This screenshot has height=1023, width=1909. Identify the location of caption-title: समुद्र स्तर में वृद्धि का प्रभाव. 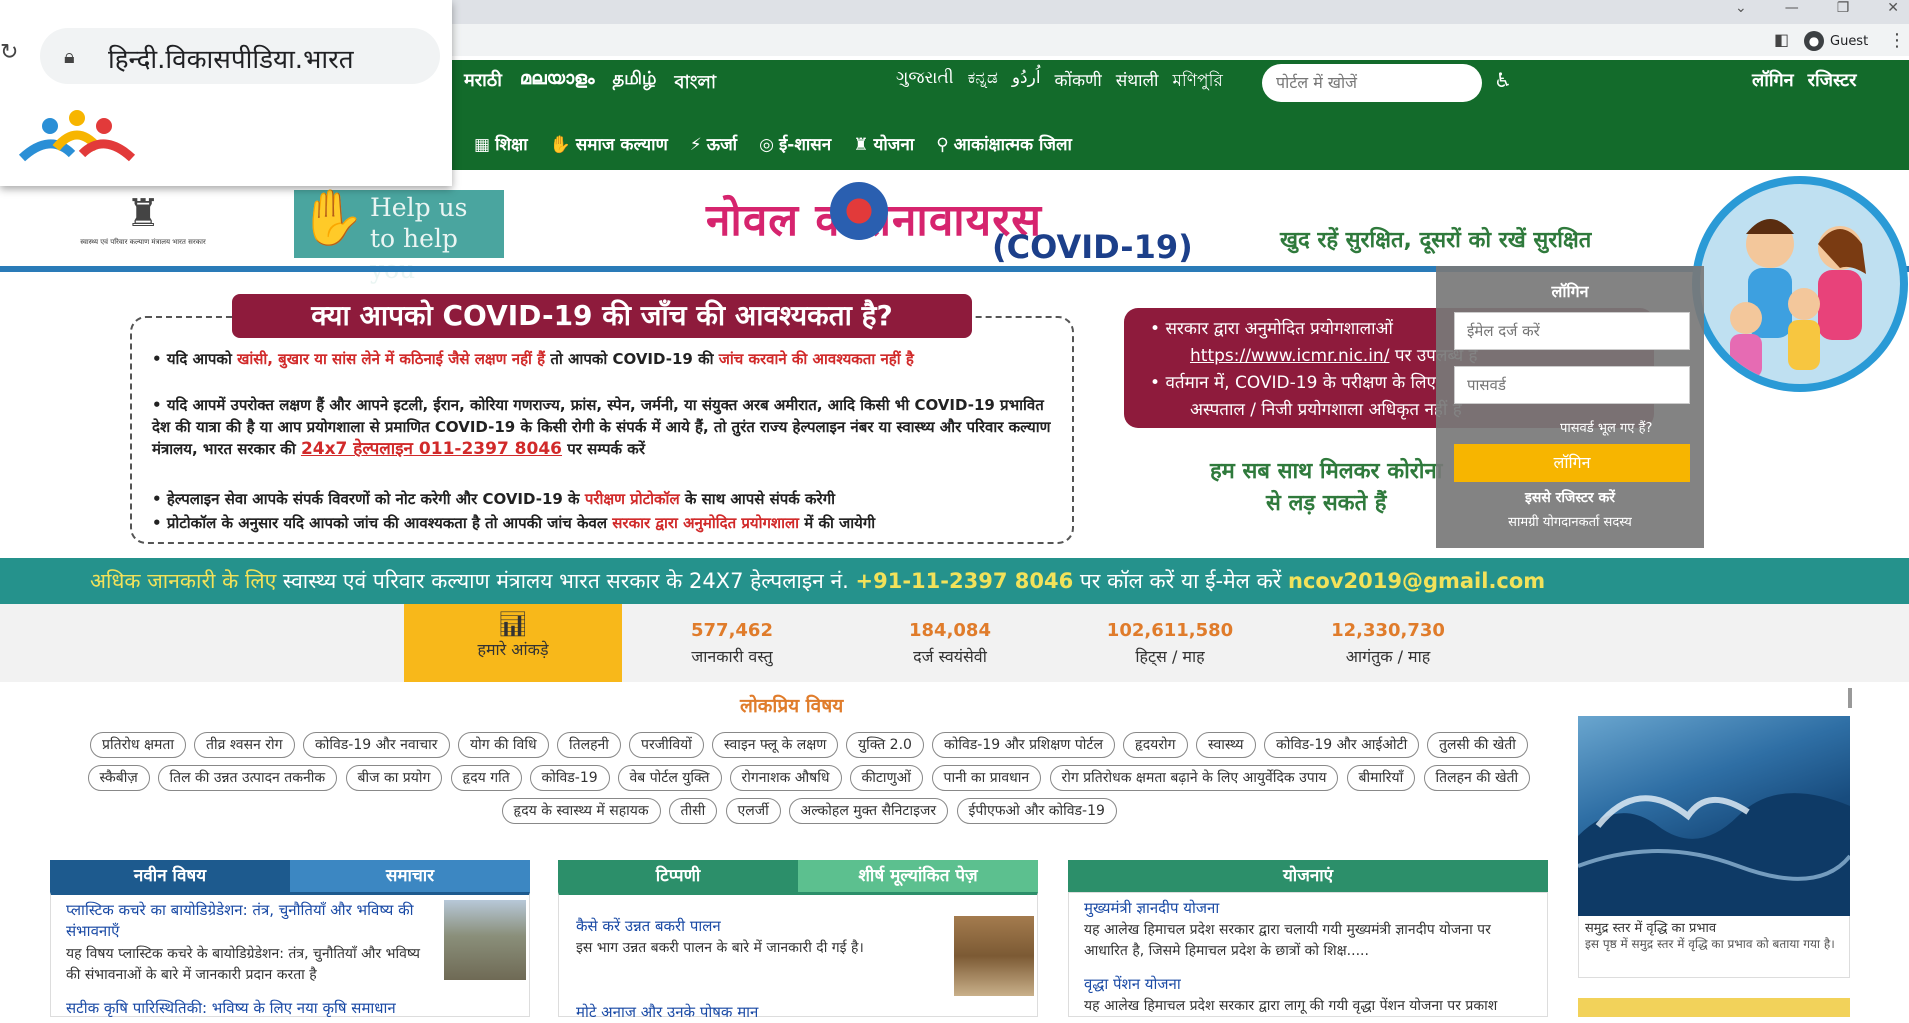
(1714, 927).